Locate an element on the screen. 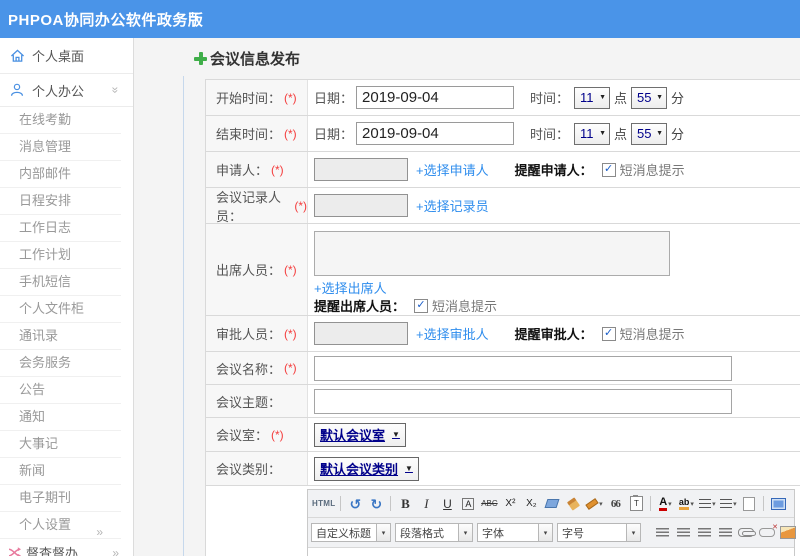 This screenshot has width=800, height=556. sidebar-item-inspect: 督查督办 » is located at coordinates (66, 547).